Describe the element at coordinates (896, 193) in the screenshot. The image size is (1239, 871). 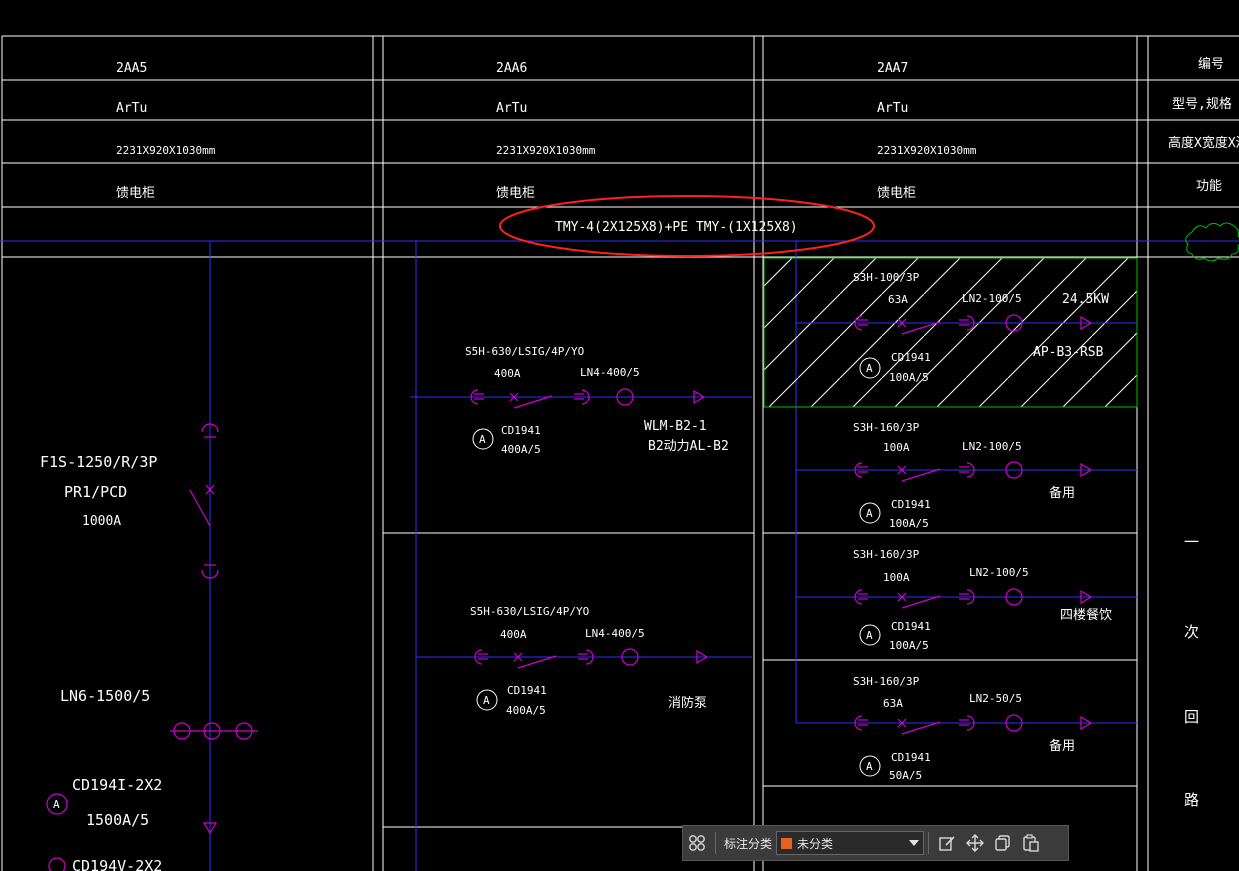
I see `cabinet-3-function: 馈电柜` at that location.